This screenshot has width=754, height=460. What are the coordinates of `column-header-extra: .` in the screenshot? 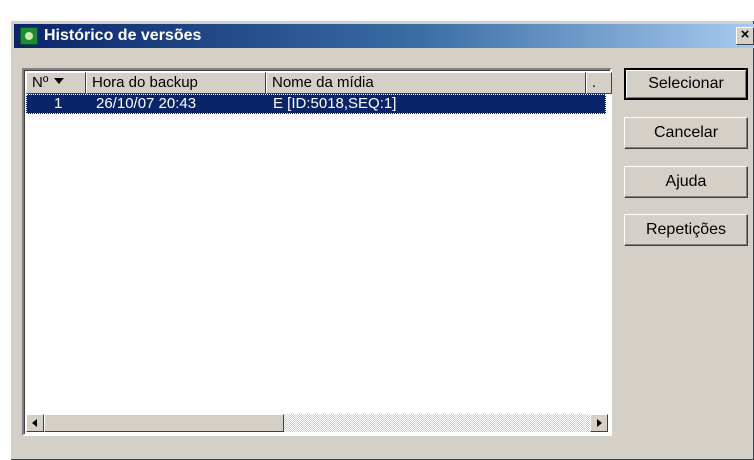 It's located at (599, 83).